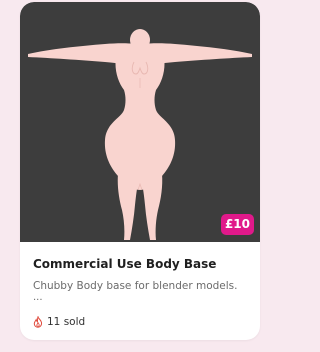 The width and height of the screenshot is (320, 352). What do you see at coordinates (66, 322) in the screenshot?
I see `sold-label: 11 sold` at bounding box center [66, 322].